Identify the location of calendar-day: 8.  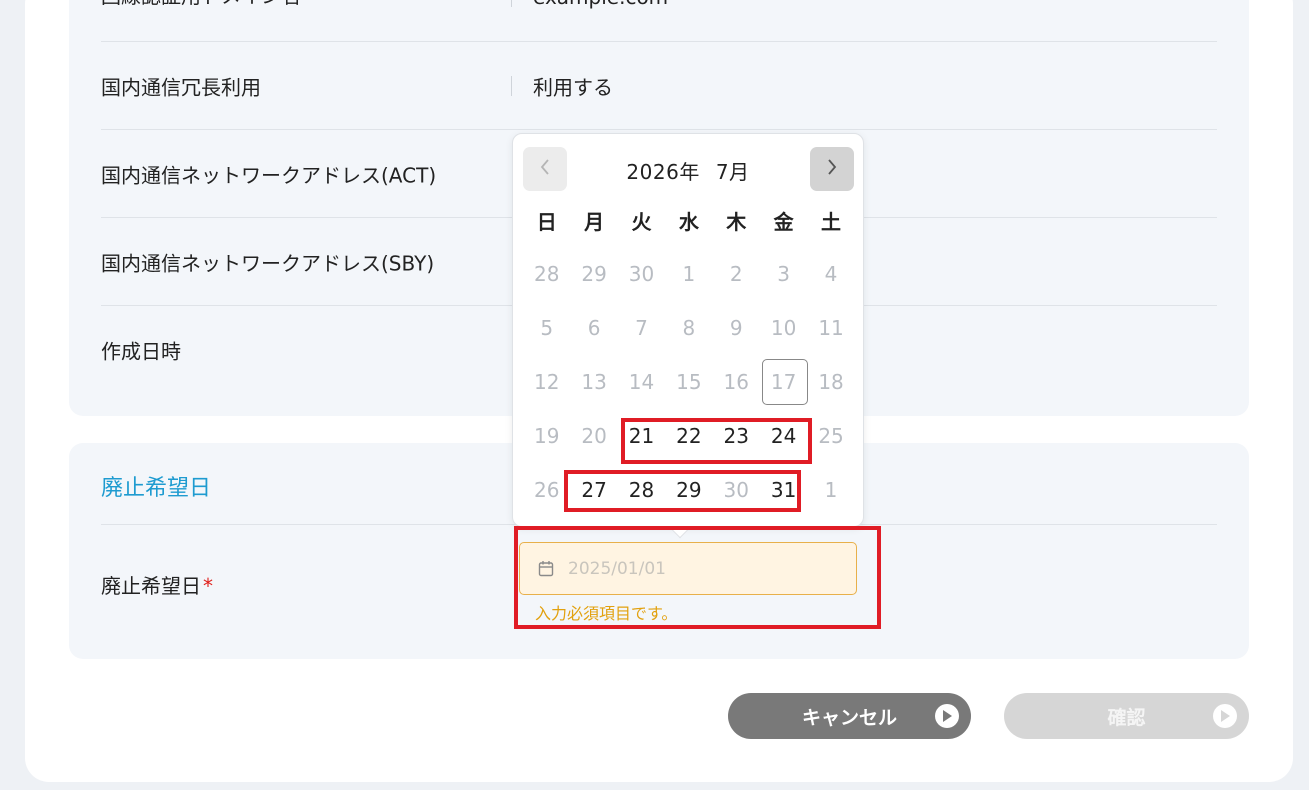
(689, 328).